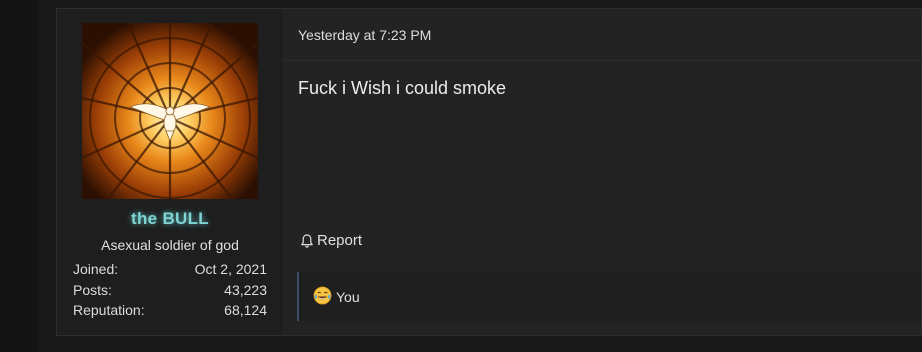  Describe the element at coordinates (402, 88) in the screenshot. I see `post-content: Fuck i Wish i could smoke` at that location.